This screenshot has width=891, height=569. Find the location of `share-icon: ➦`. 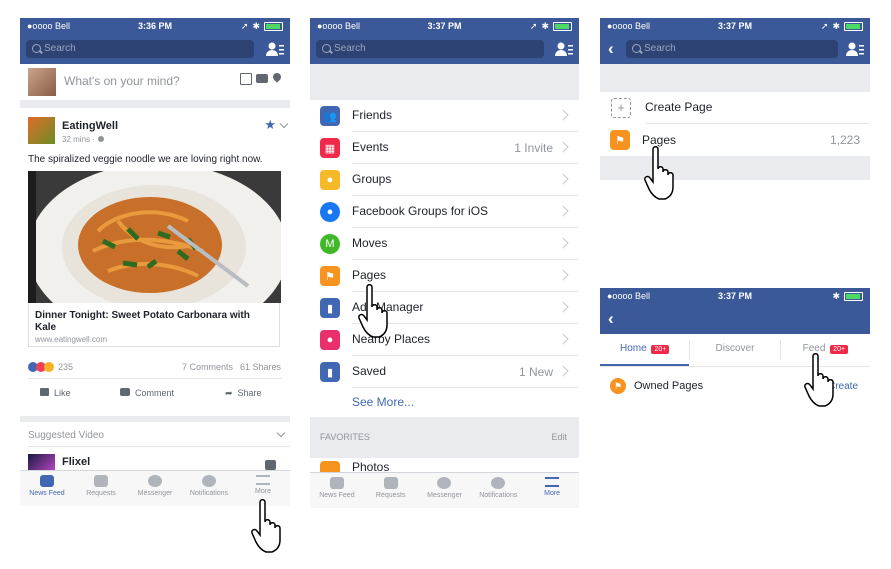

share-icon: ➦ is located at coordinates (229, 393).